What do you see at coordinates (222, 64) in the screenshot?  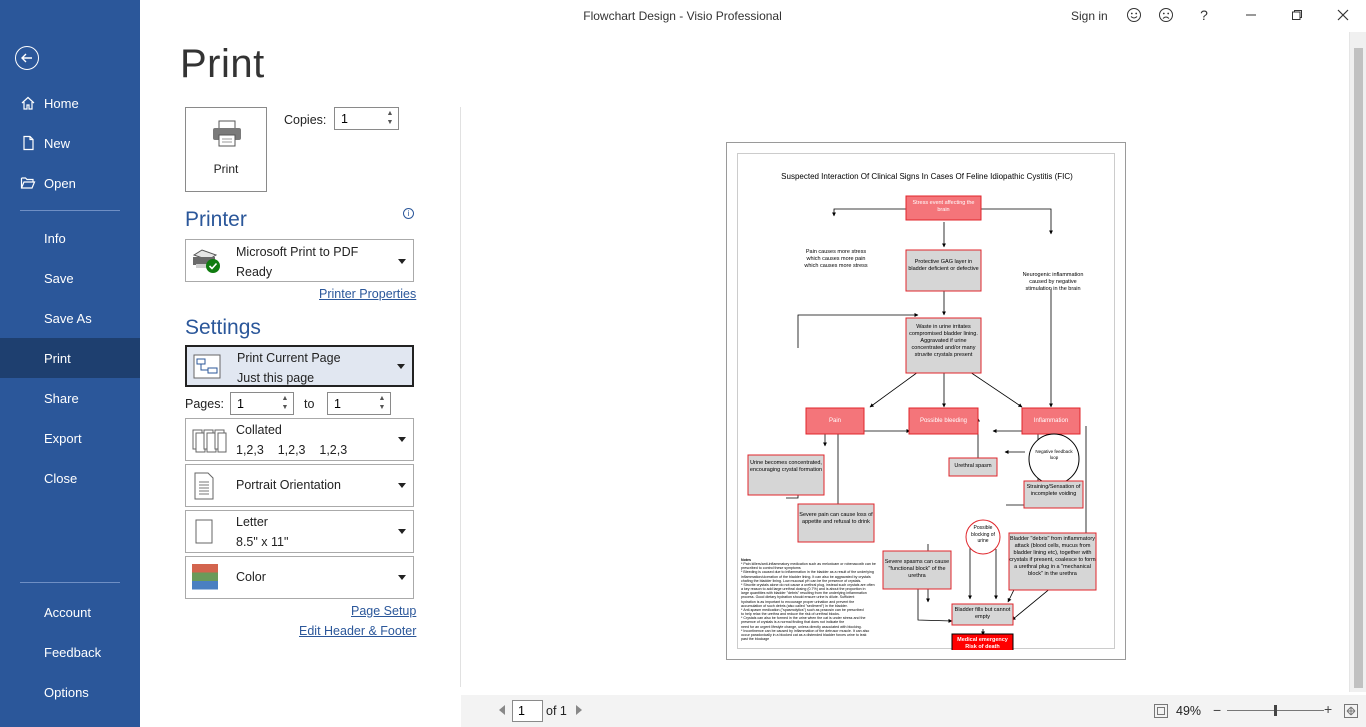 I see `page-title: Print` at bounding box center [222, 64].